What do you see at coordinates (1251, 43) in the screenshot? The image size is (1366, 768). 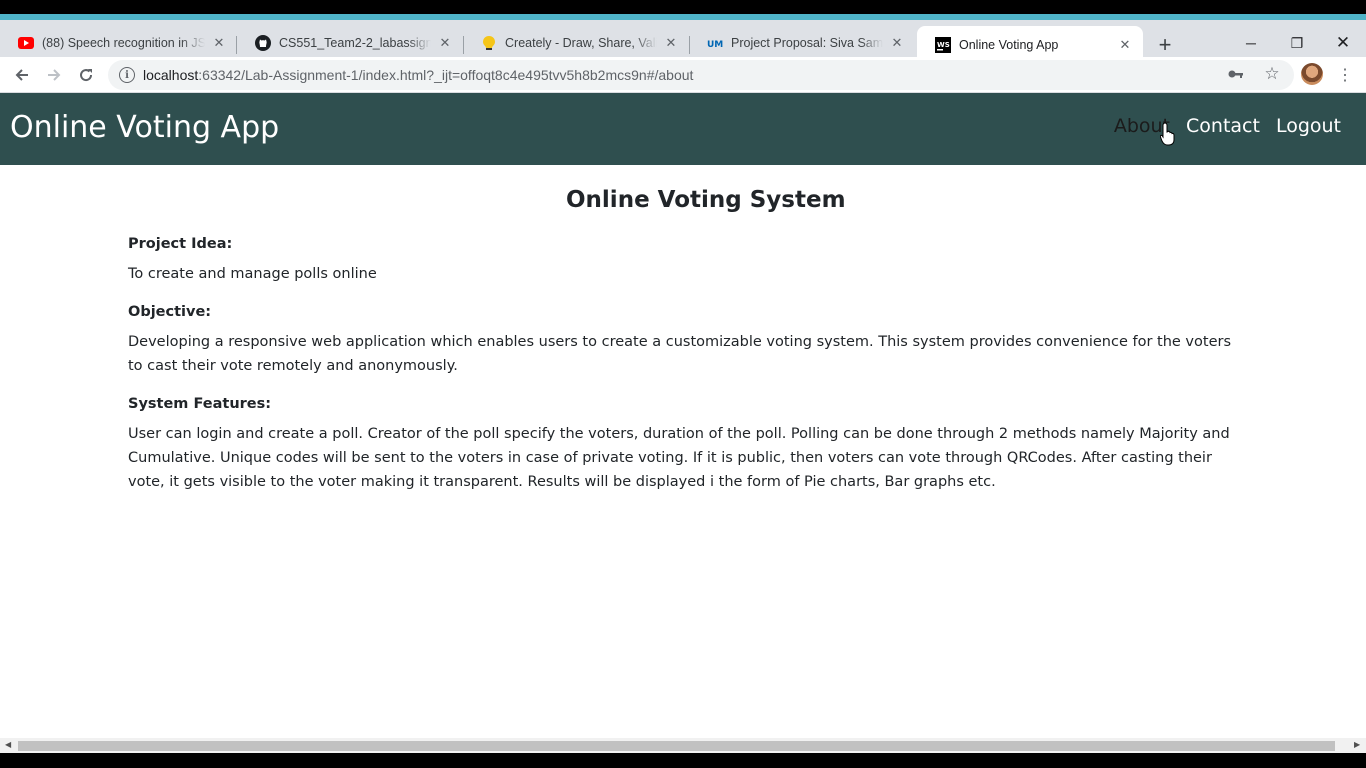 I see `minimize-icon: ─` at bounding box center [1251, 43].